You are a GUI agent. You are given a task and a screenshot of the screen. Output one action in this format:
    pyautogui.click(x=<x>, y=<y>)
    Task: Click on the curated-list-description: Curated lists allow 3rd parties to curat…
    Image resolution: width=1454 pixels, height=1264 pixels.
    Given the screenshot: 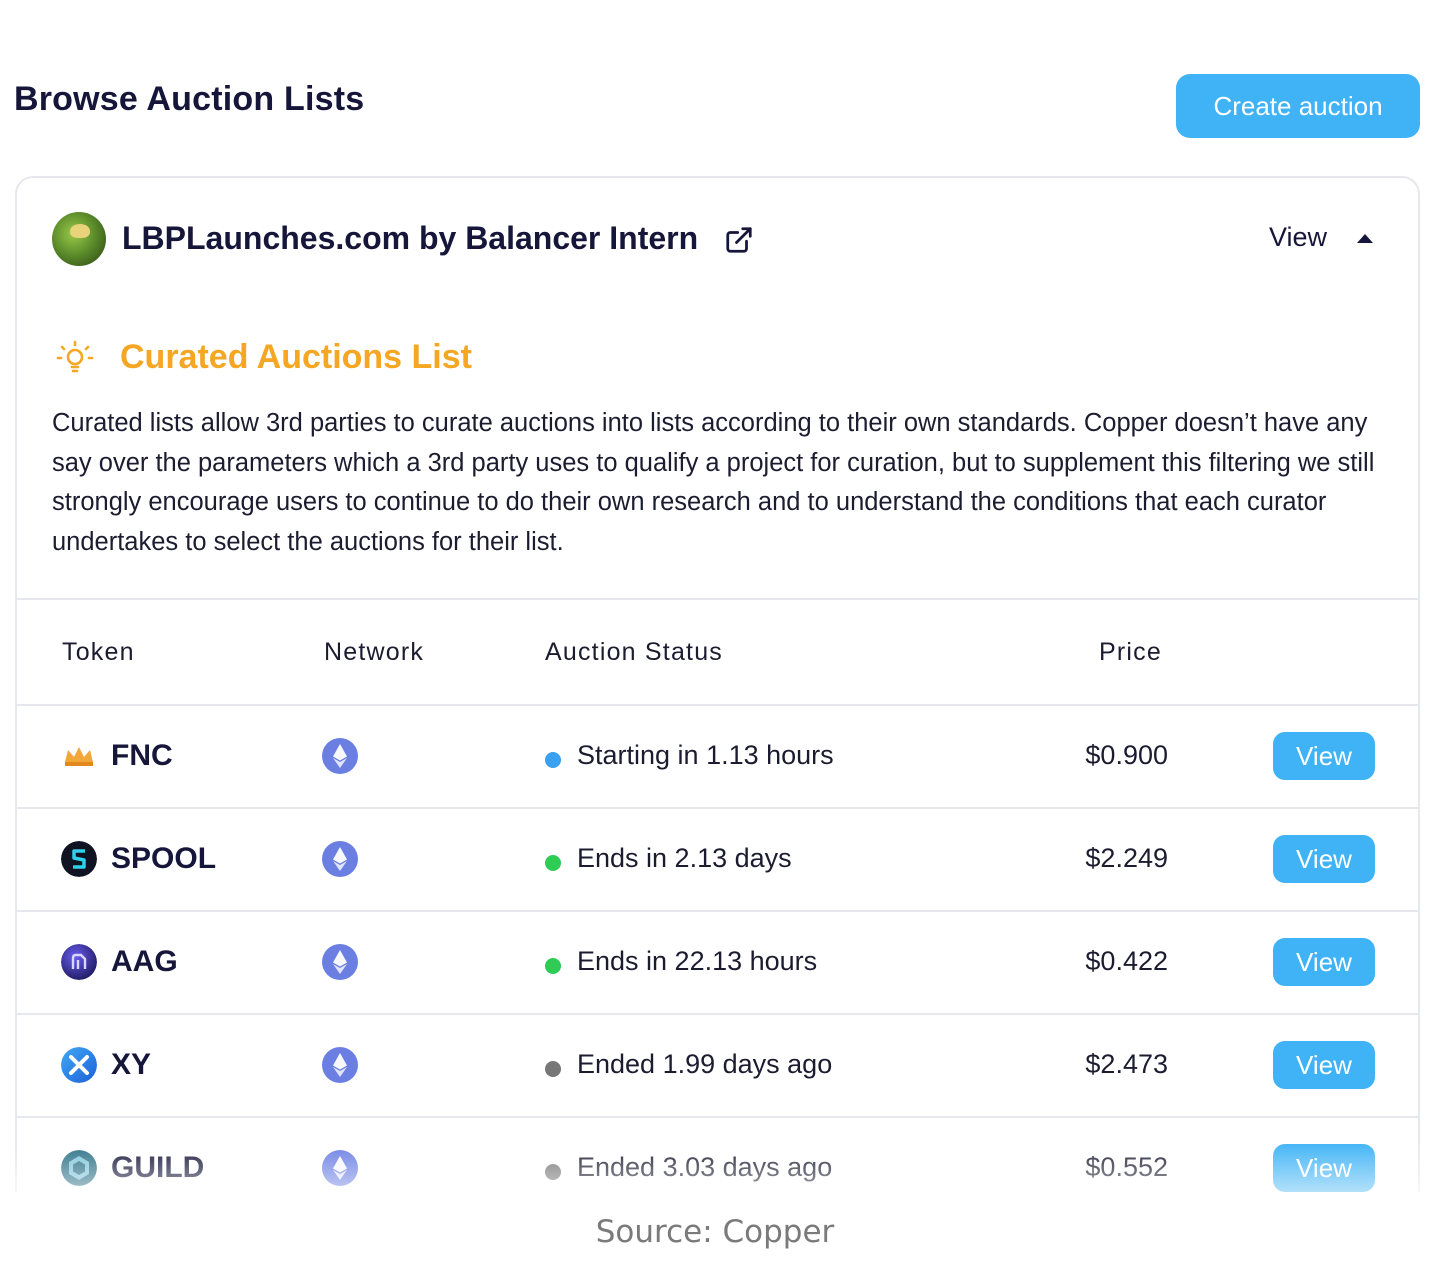 What is the action you would take?
    pyautogui.click(x=713, y=482)
    